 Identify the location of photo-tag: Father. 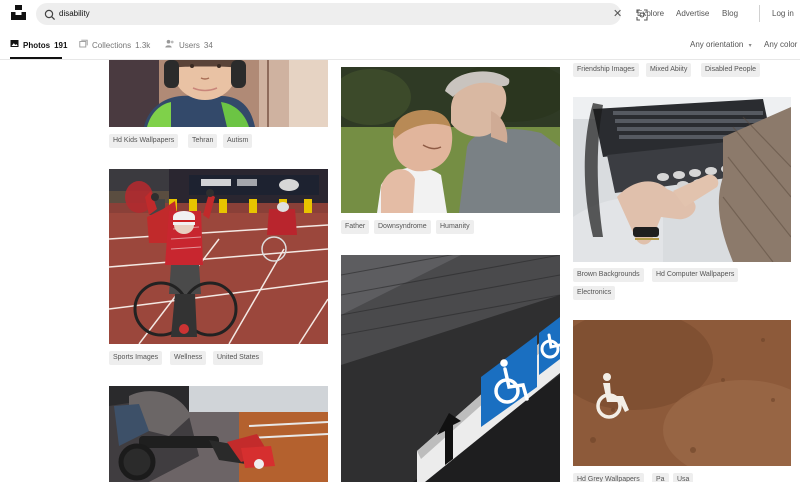
(355, 227).